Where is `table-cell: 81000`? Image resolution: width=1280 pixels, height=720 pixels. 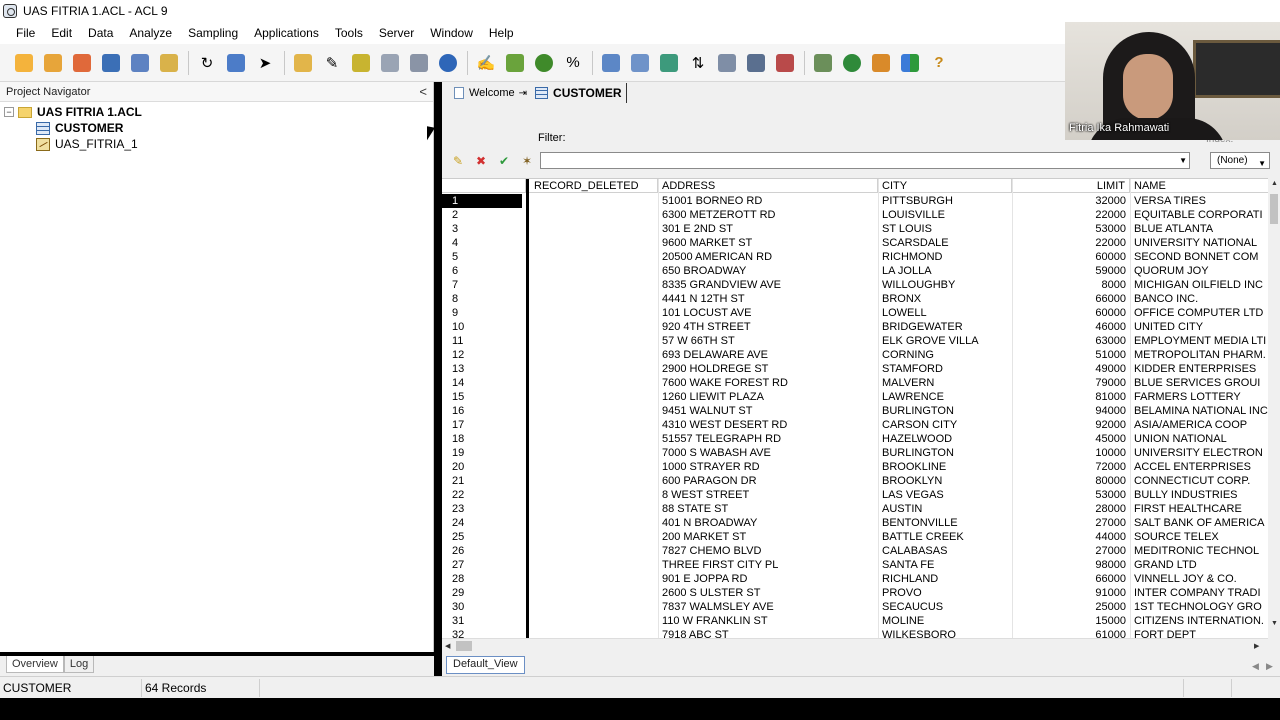 table-cell: 81000 is located at coordinates (1071, 397).